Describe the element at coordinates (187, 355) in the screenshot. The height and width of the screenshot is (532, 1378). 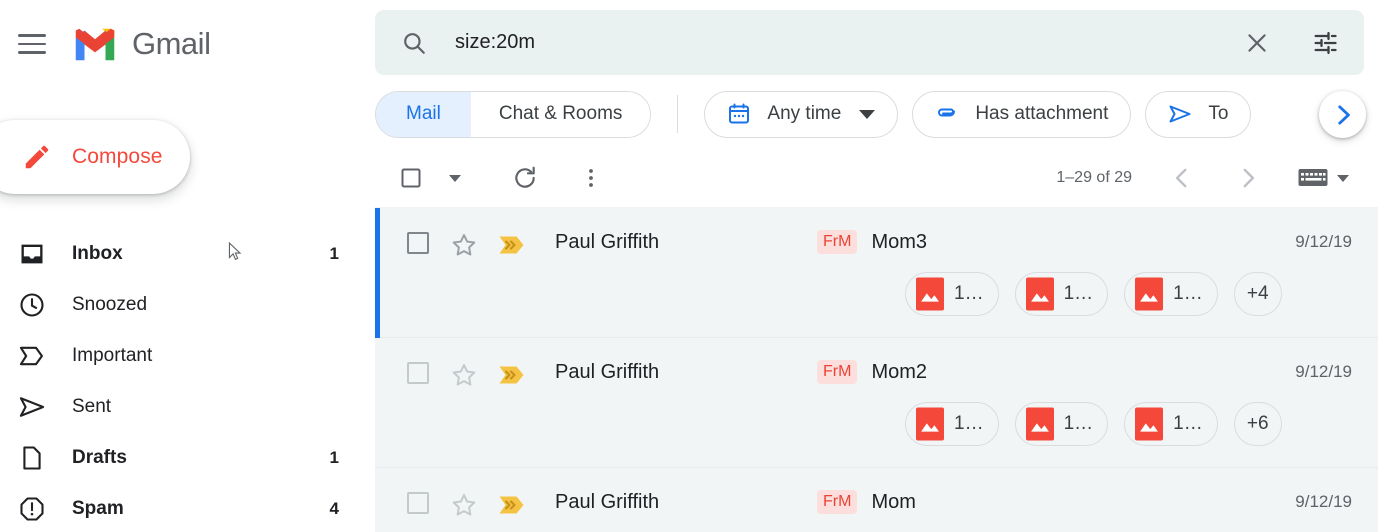
I see `sidebar-item-important: Important` at that location.